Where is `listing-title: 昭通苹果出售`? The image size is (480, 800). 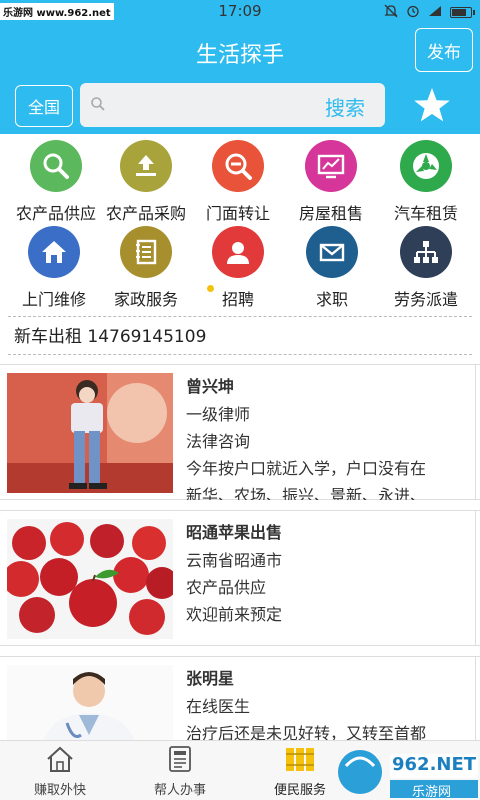 listing-title: 昭通苹果出售 is located at coordinates (234, 532).